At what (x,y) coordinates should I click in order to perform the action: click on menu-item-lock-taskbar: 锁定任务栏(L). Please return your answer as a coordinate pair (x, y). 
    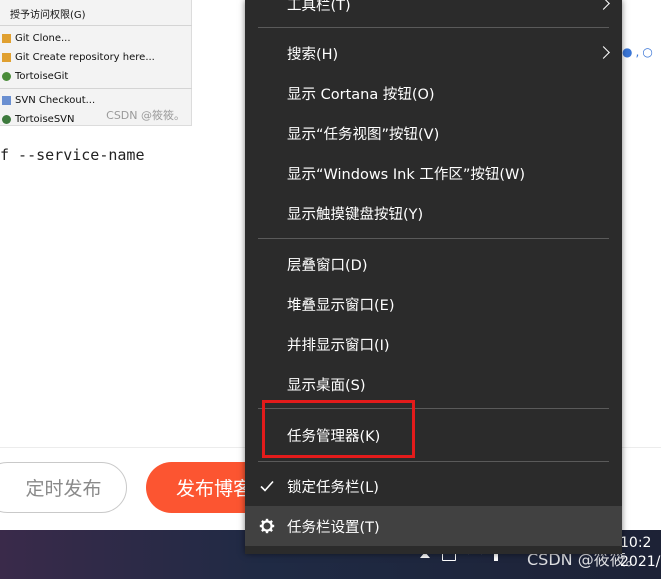
    Looking at the image, I should click on (433, 486).